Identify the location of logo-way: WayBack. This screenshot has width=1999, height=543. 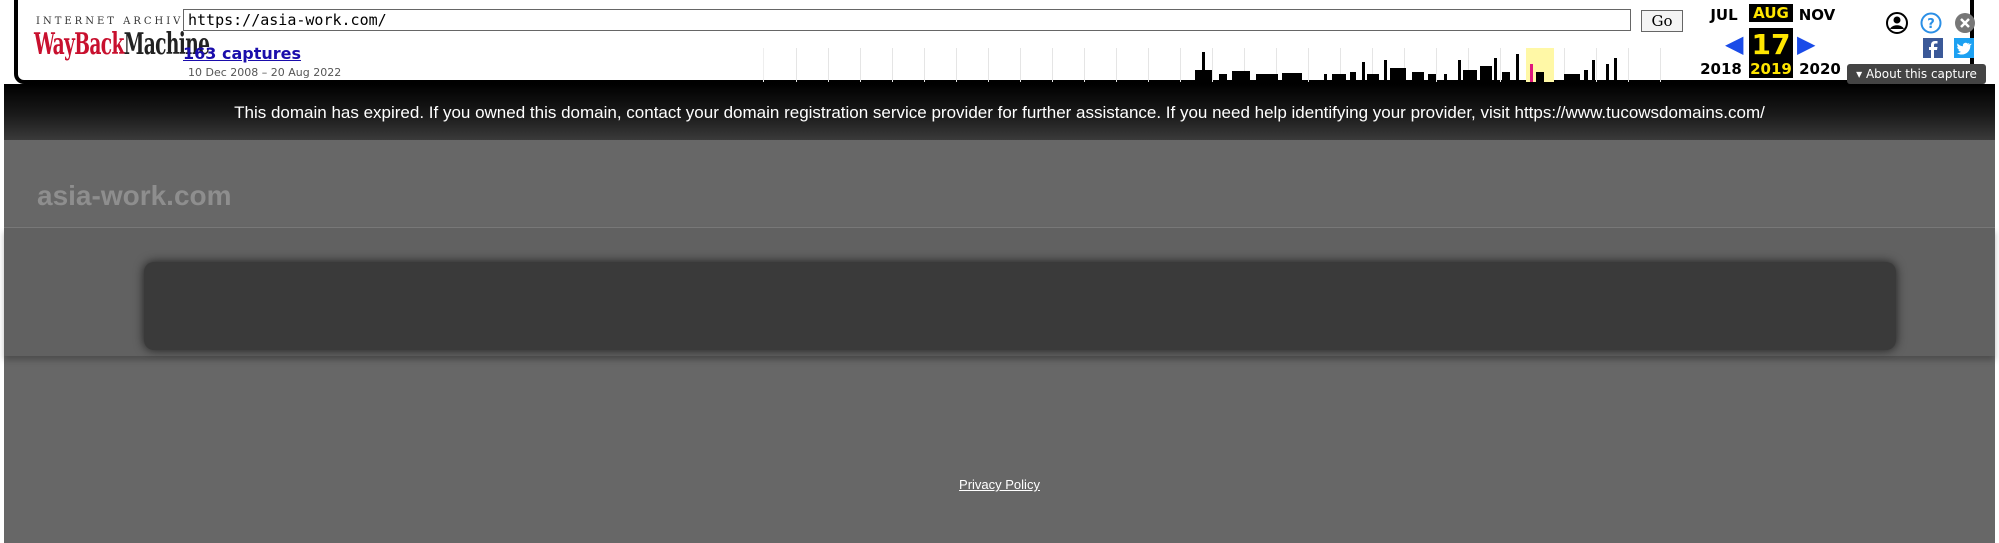
(79, 44).